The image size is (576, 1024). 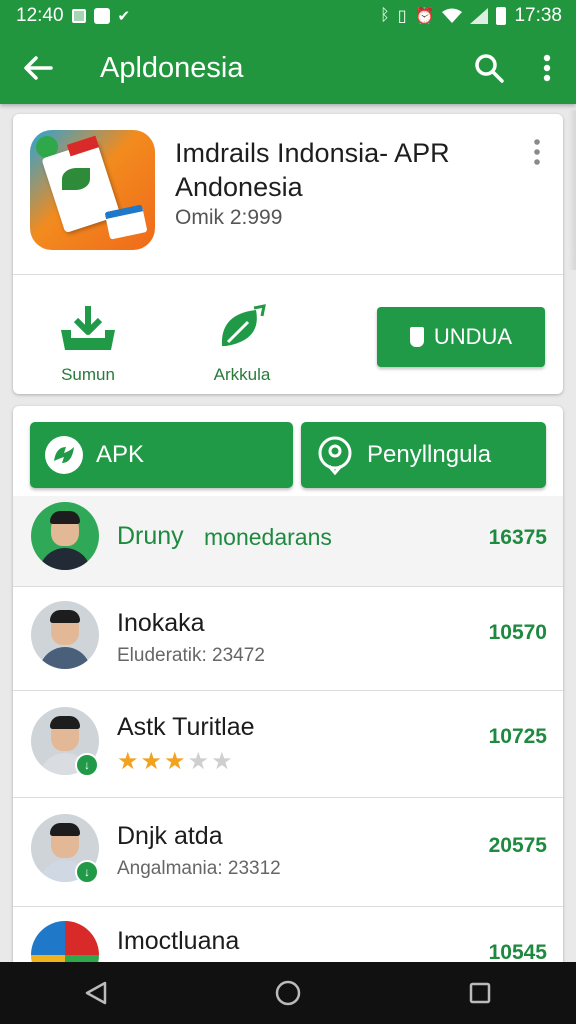 I want to click on alarm-icon: ⏰, so click(x=424, y=16).